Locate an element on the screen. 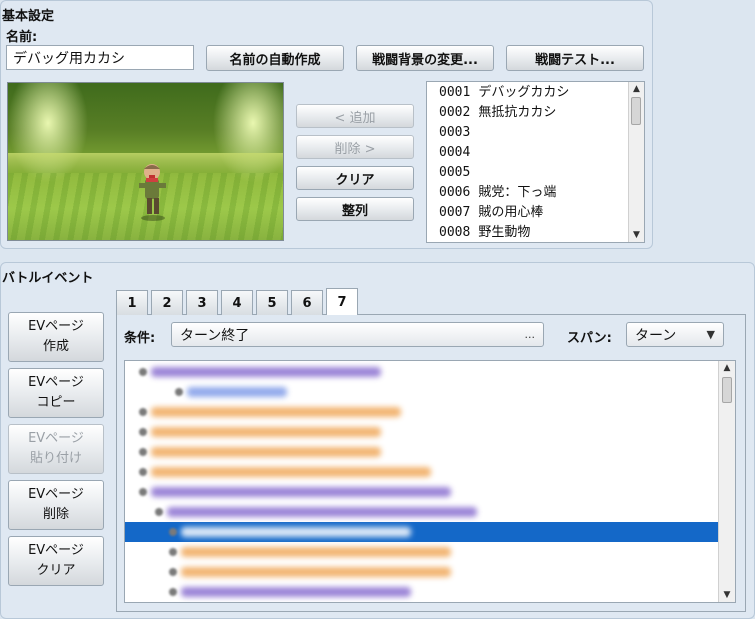 This screenshot has width=755, height=619. ev-page-delete-button: EVページ削除 is located at coordinates (56, 505).